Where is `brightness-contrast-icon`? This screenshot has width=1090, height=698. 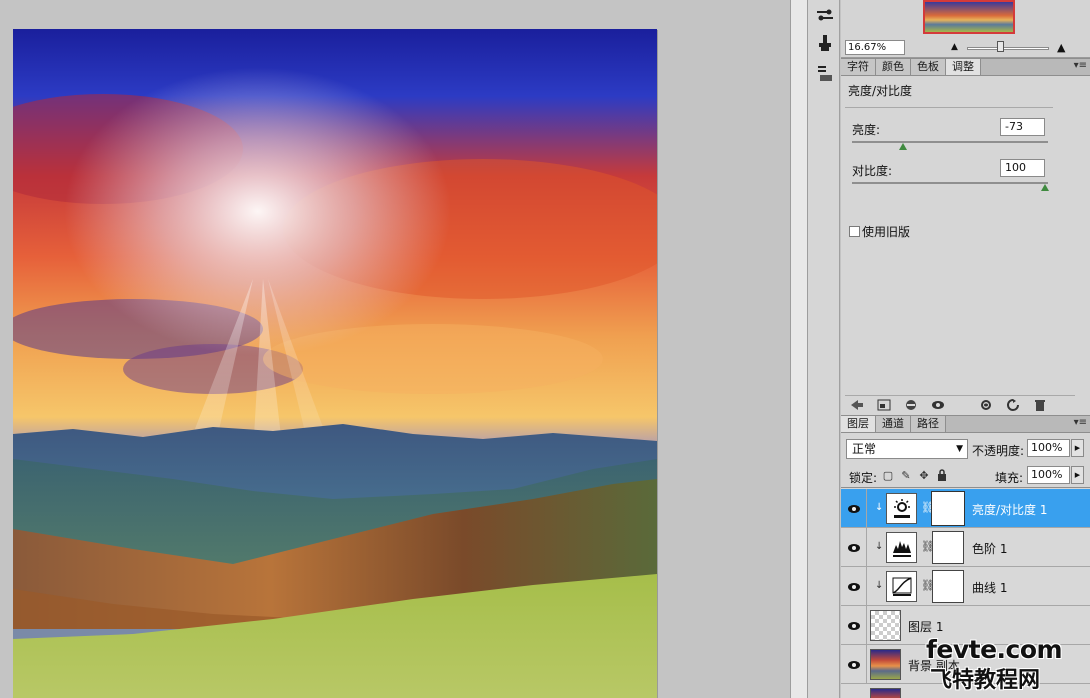
brightness-contrast-icon is located at coordinates (901, 508).